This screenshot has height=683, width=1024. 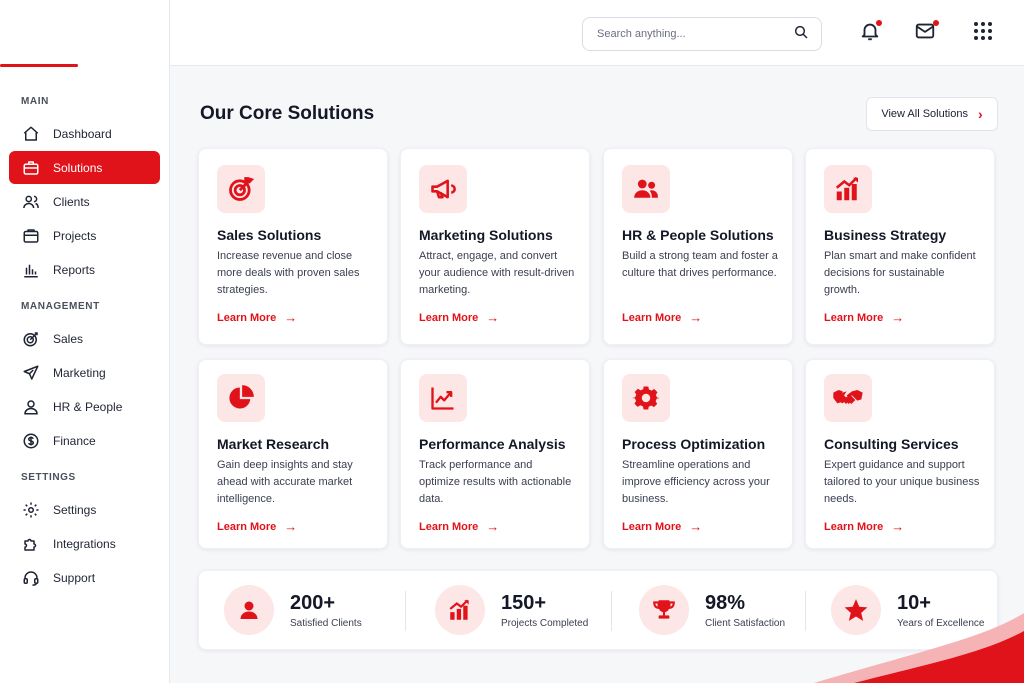 I want to click on growth-chart-icon, so click(x=848, y=189).